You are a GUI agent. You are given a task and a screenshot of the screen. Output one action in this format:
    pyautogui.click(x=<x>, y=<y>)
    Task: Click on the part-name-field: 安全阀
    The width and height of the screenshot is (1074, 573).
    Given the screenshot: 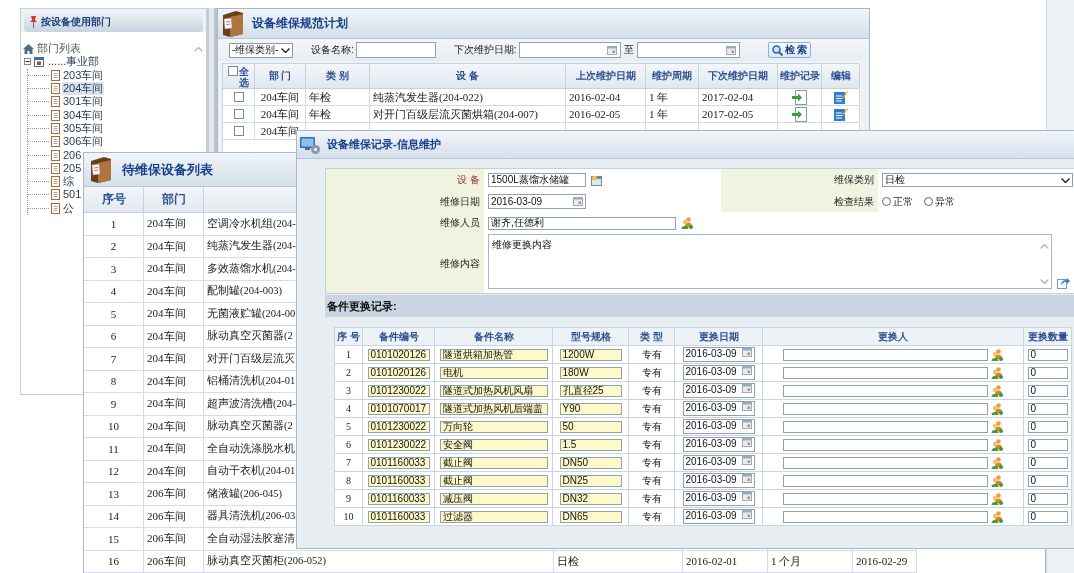 What is the action you would take?
    pyautogui.click(x=493, y=444)
    